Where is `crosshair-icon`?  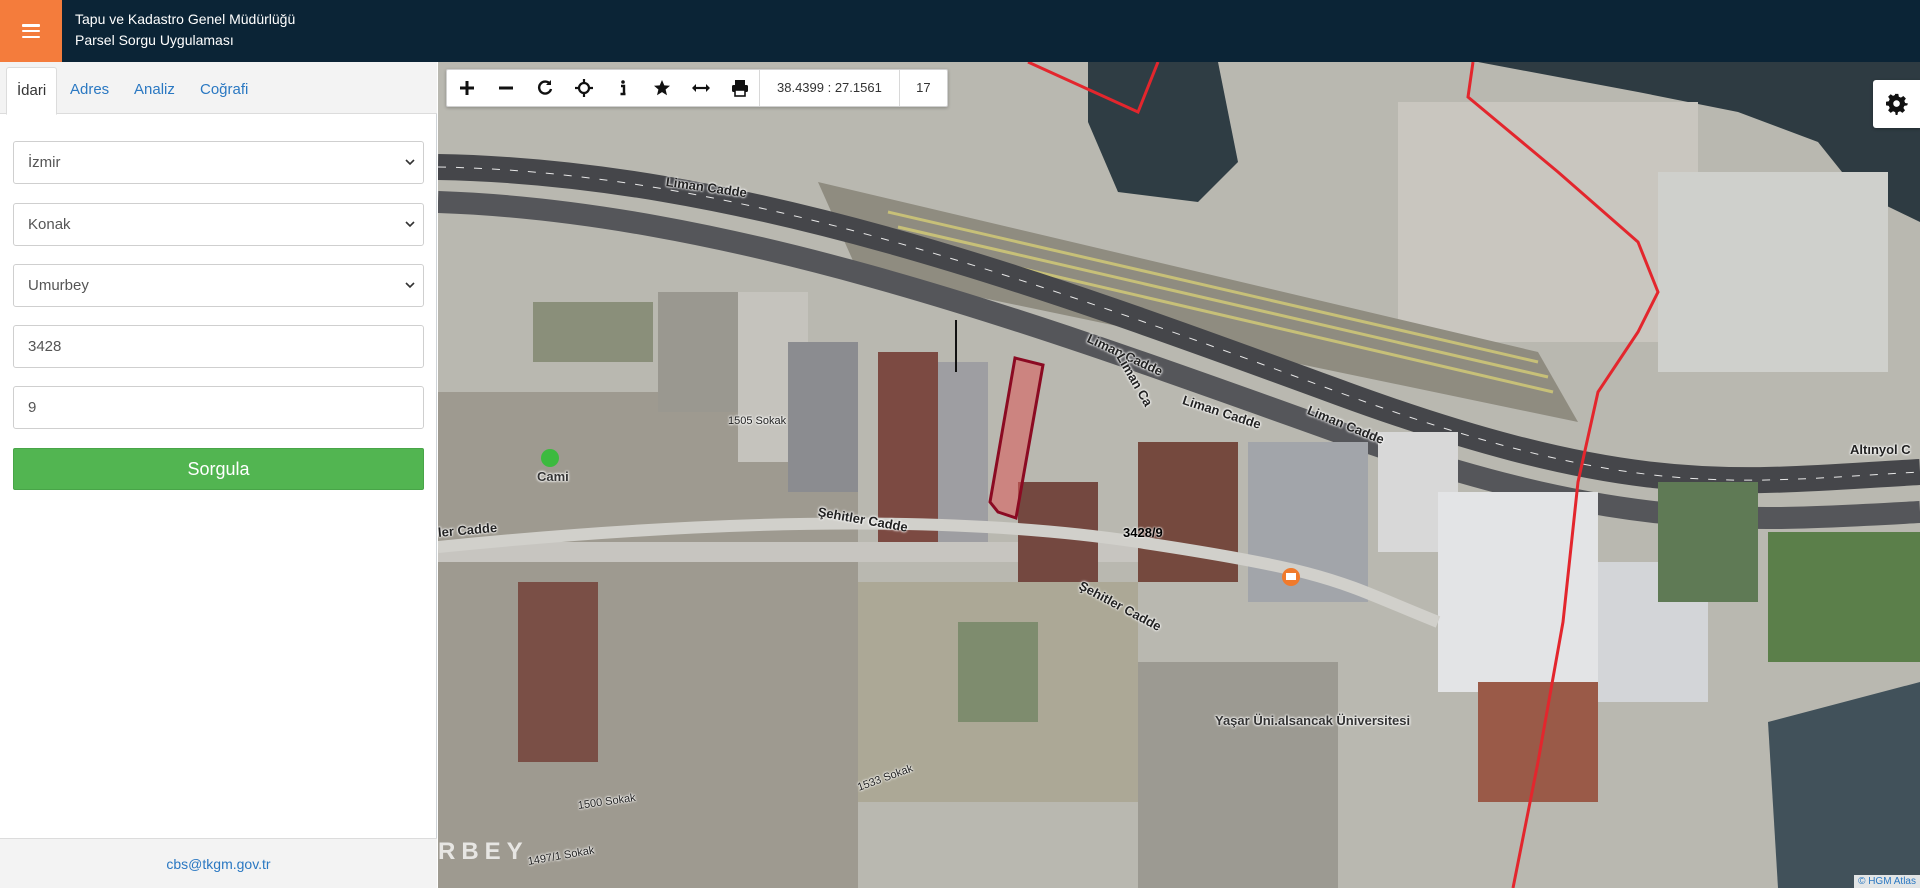
crosshair-icon is located at coordinates (583, 88).